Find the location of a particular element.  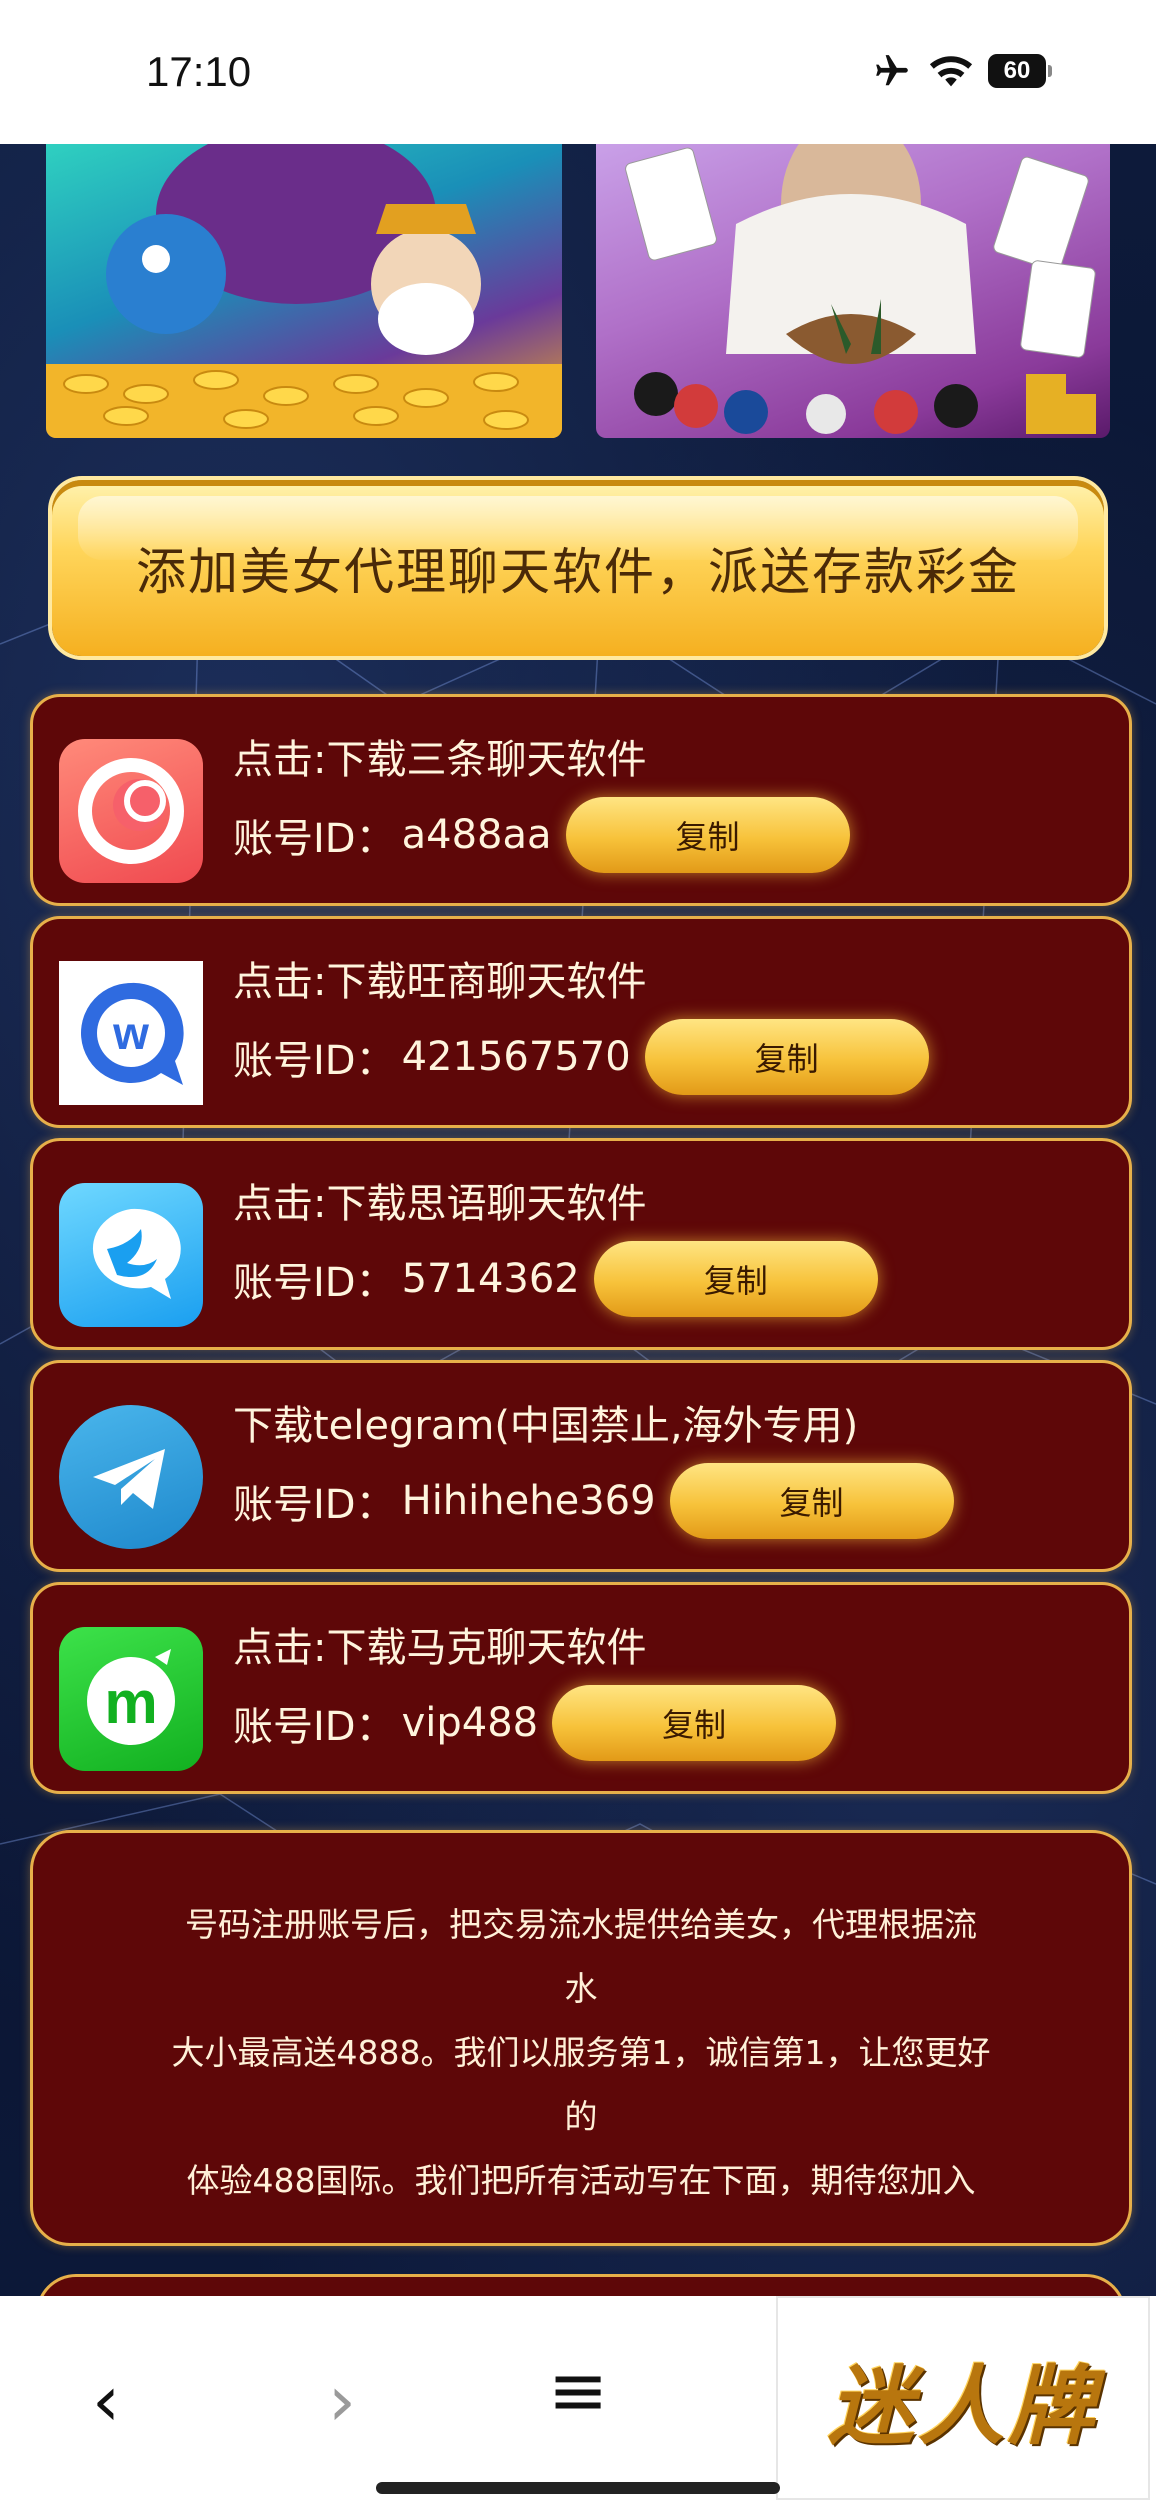

app-card-make: m 点击:下载马克聊天软件 账号ID： vip488 复制 is located at coordinates (581, 1688).